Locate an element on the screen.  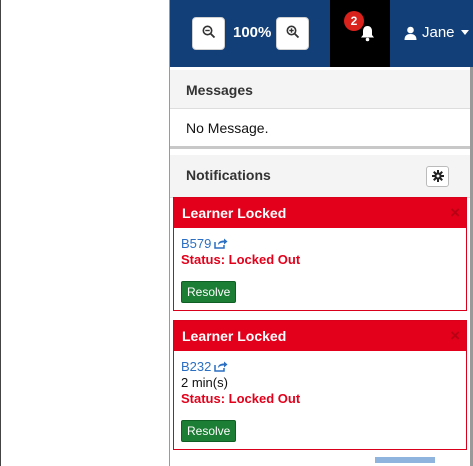
learner-id: B579 is located at coordinates (196, 243).